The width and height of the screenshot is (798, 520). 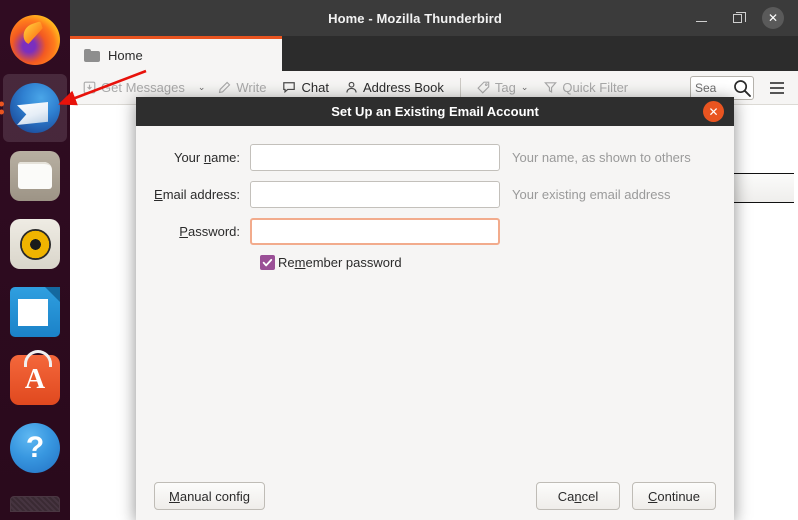 I want to click on field-row-password: Password:, so click(x=435, y=231).